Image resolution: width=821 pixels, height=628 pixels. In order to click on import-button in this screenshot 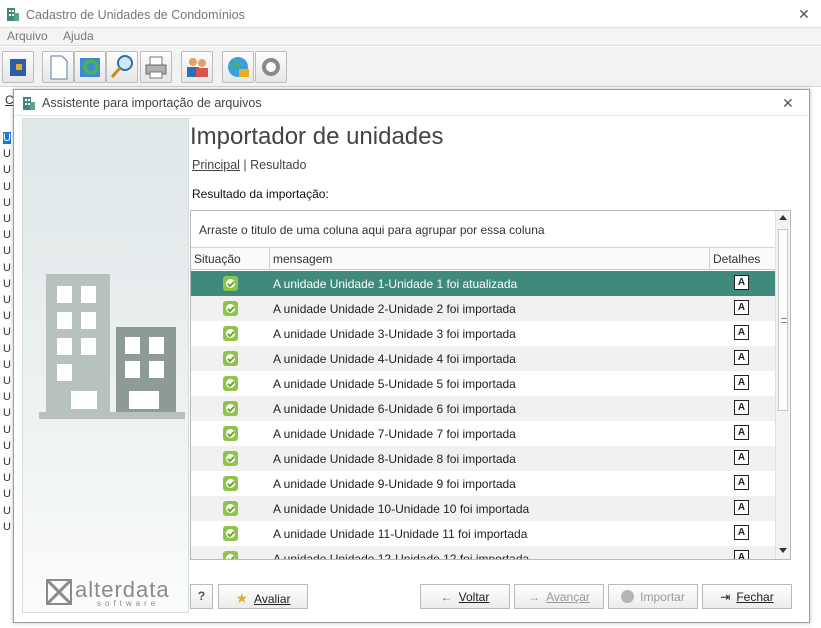, I will do `click(238, 67)`.